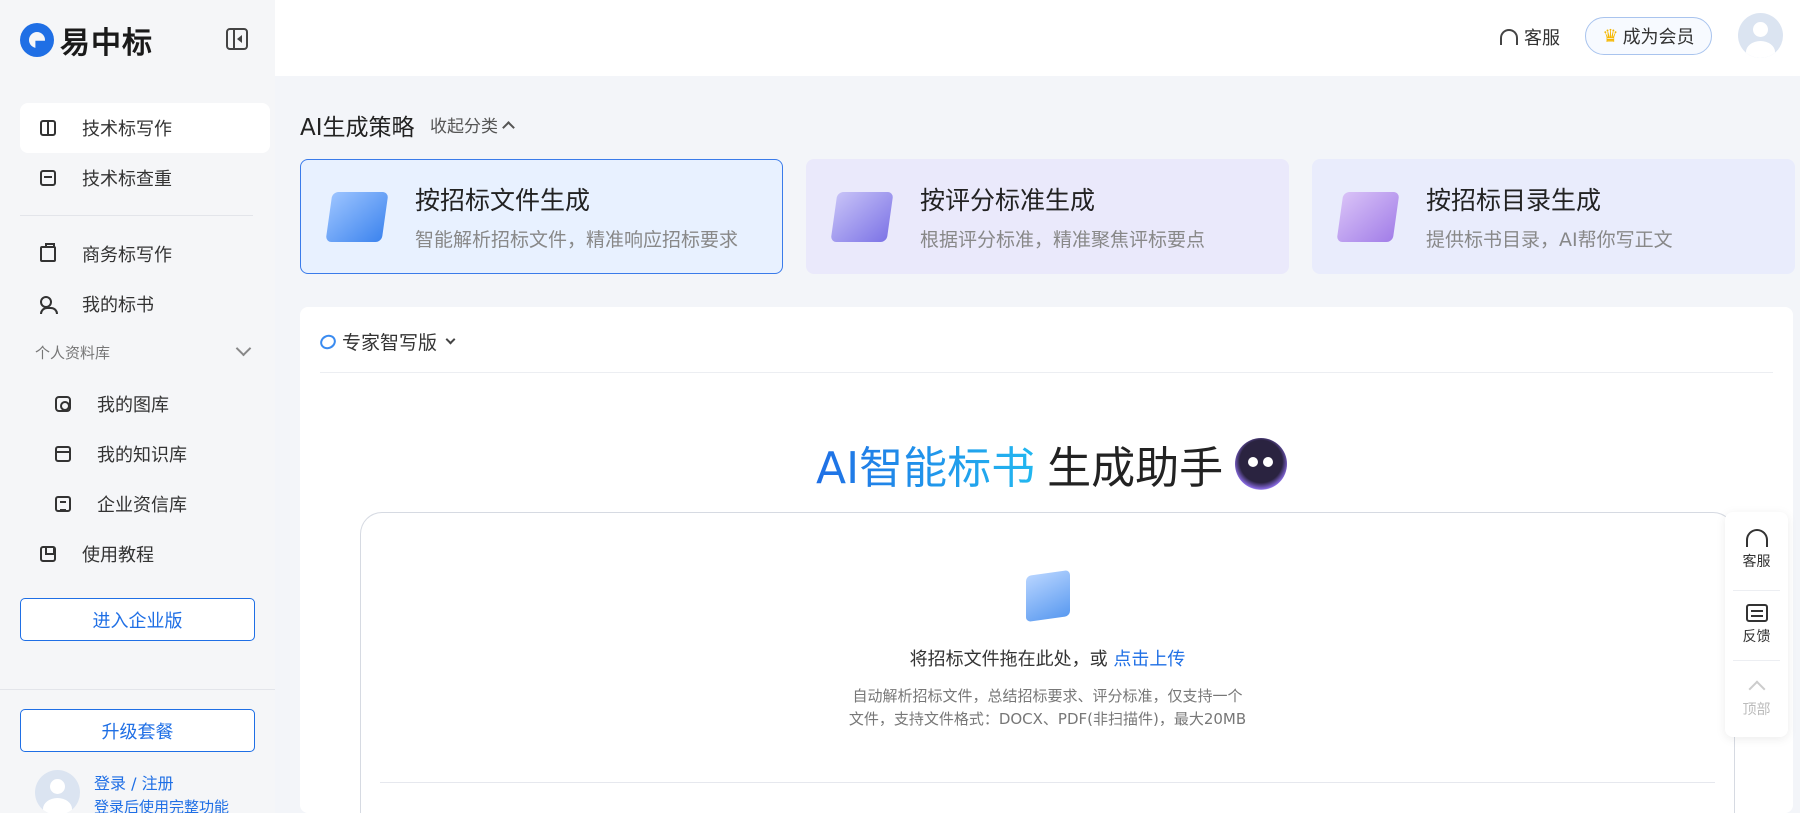 The width and height of the screenshot is (1800, 813). What do you see at coordinates (1658, 37) in the screenshot?
I see `become-member-label: 成为会员` at bounding box center [1658, 37].